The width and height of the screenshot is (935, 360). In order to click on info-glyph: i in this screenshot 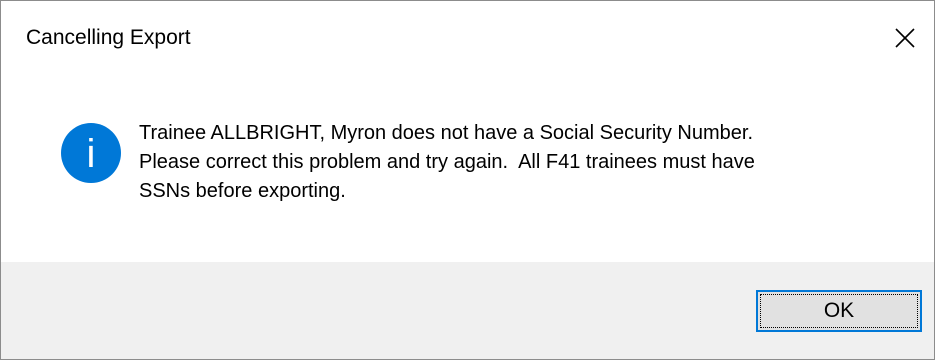, I will do `click(91, 154)`.